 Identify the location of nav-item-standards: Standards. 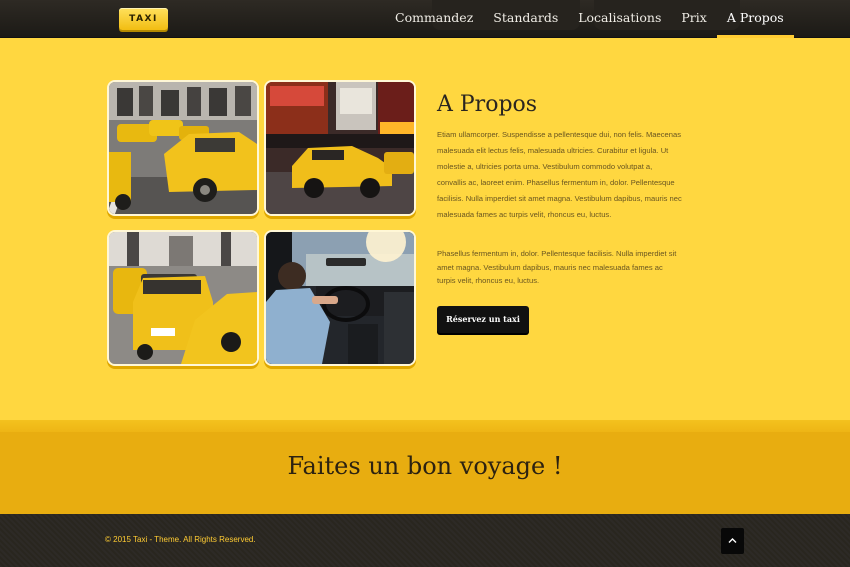
(525, 19).